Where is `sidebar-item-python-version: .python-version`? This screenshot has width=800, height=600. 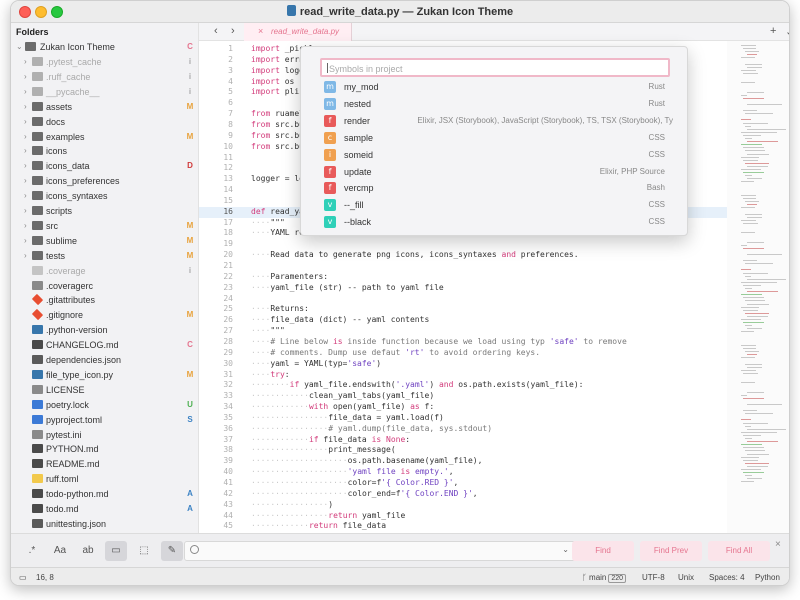
sidebar-item-python-version: .python-version is located at coordinates (104, 330).